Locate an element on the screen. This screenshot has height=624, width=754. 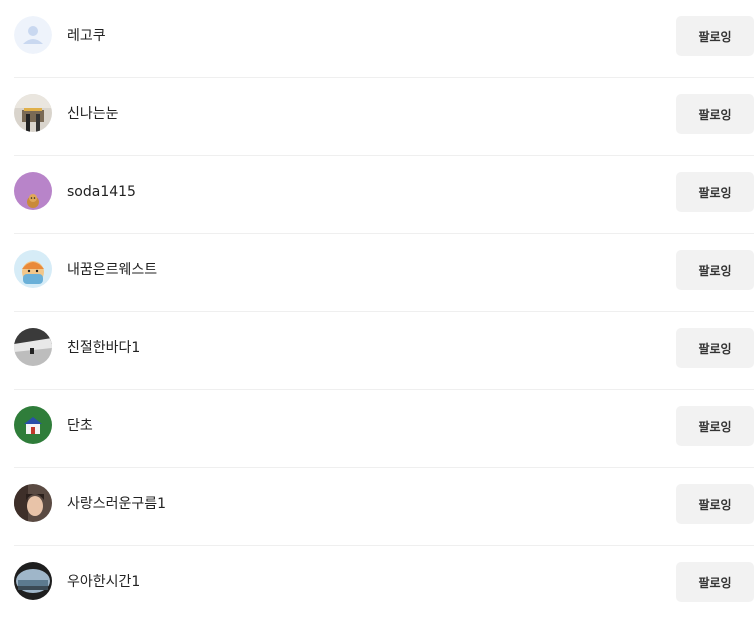
purple-character-icon is located at coordinates (33, 191).